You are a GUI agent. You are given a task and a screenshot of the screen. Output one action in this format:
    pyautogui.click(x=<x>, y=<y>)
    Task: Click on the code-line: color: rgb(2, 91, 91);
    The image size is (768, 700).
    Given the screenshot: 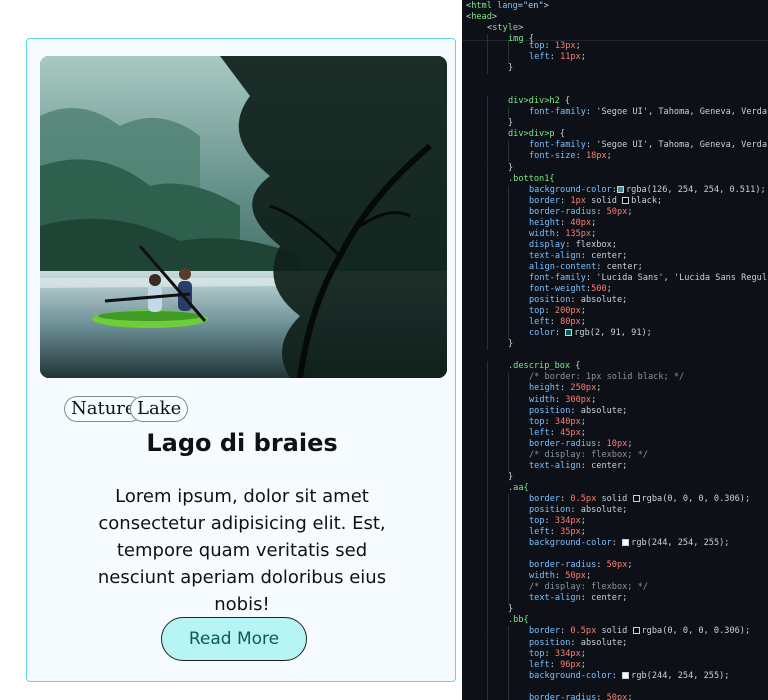 What is the action you would take?
    pyautogui.click(x=616, y=334)
    